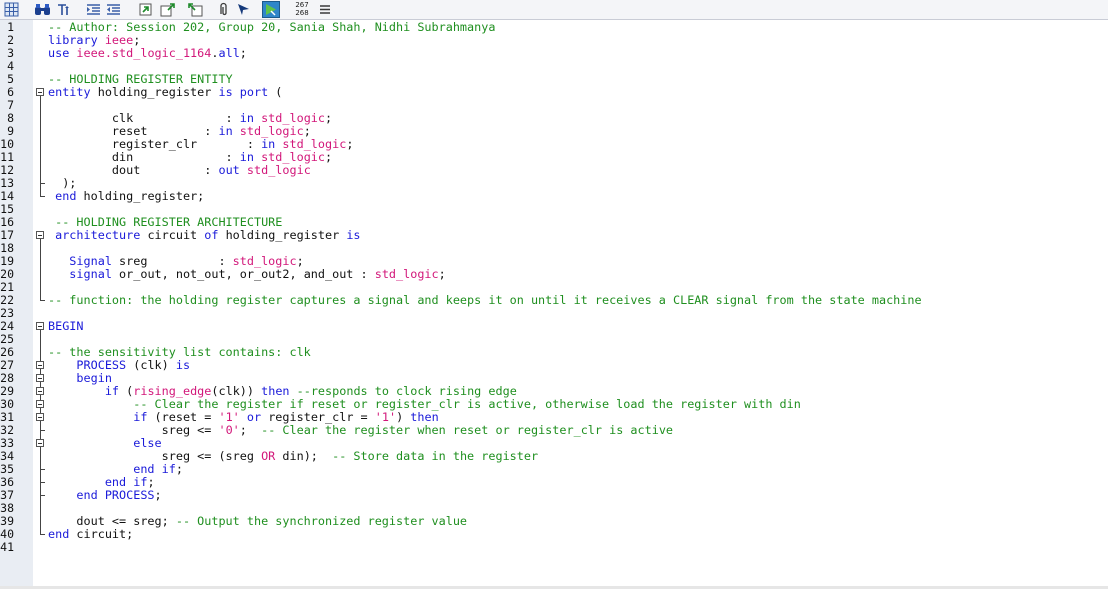 Image resolution: width=1108 pixels, height=589 pixels. Describe the element at coordinates (272, 456) in the screenshot. I see `code-token: OR` at that location.